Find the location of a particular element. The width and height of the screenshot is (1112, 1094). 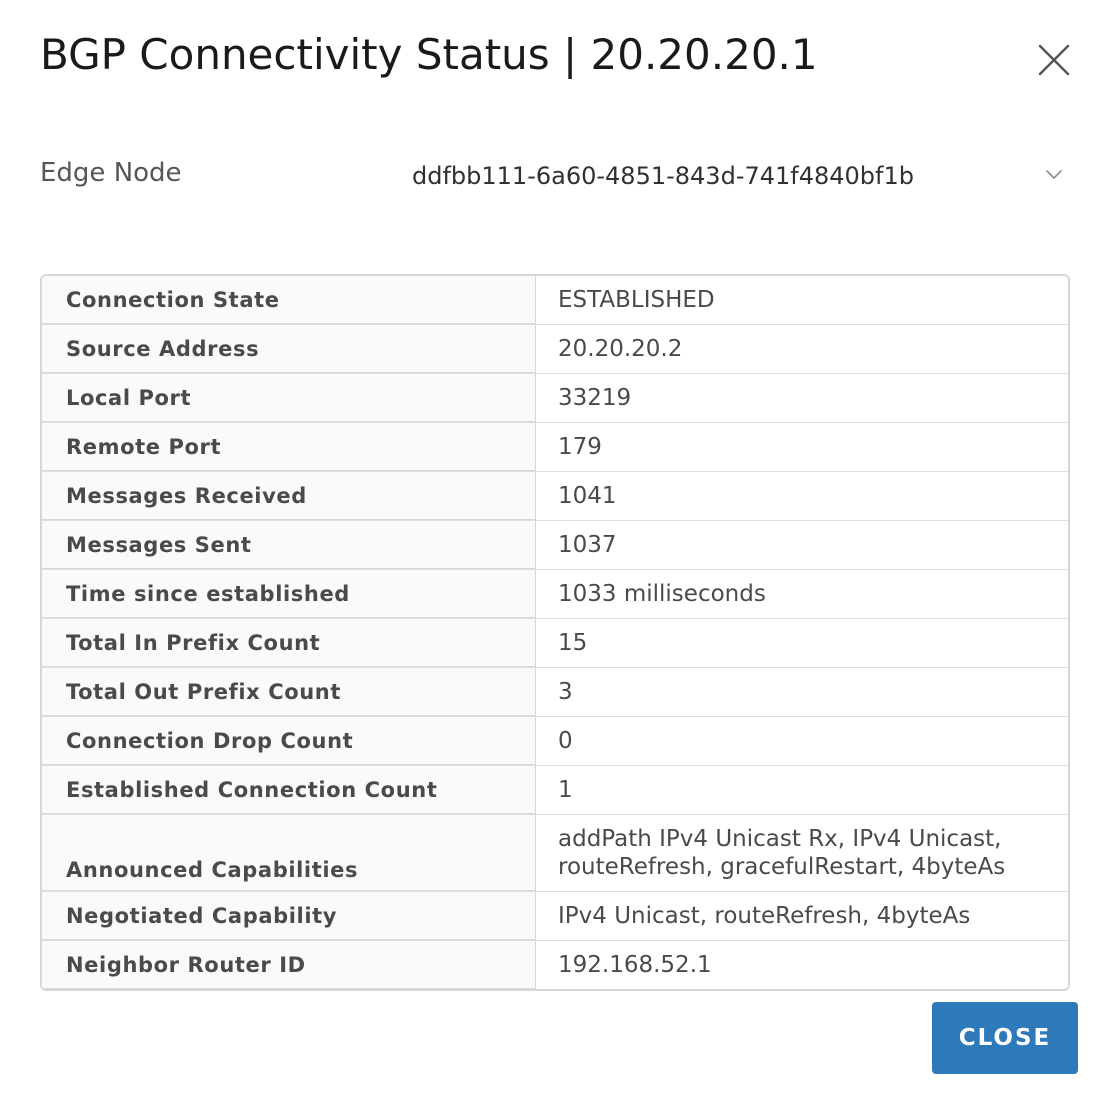

row-value: 192.168.52.1 is located at coordinates (635, 965).